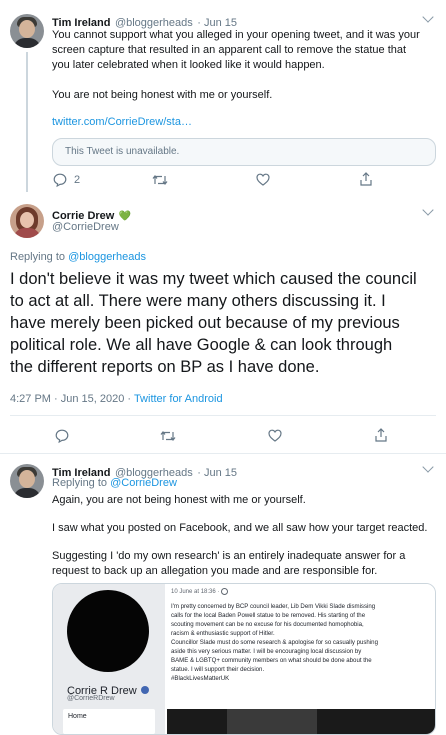  I want to click on author-handle: @CorrieDrew, so click(85, 227).